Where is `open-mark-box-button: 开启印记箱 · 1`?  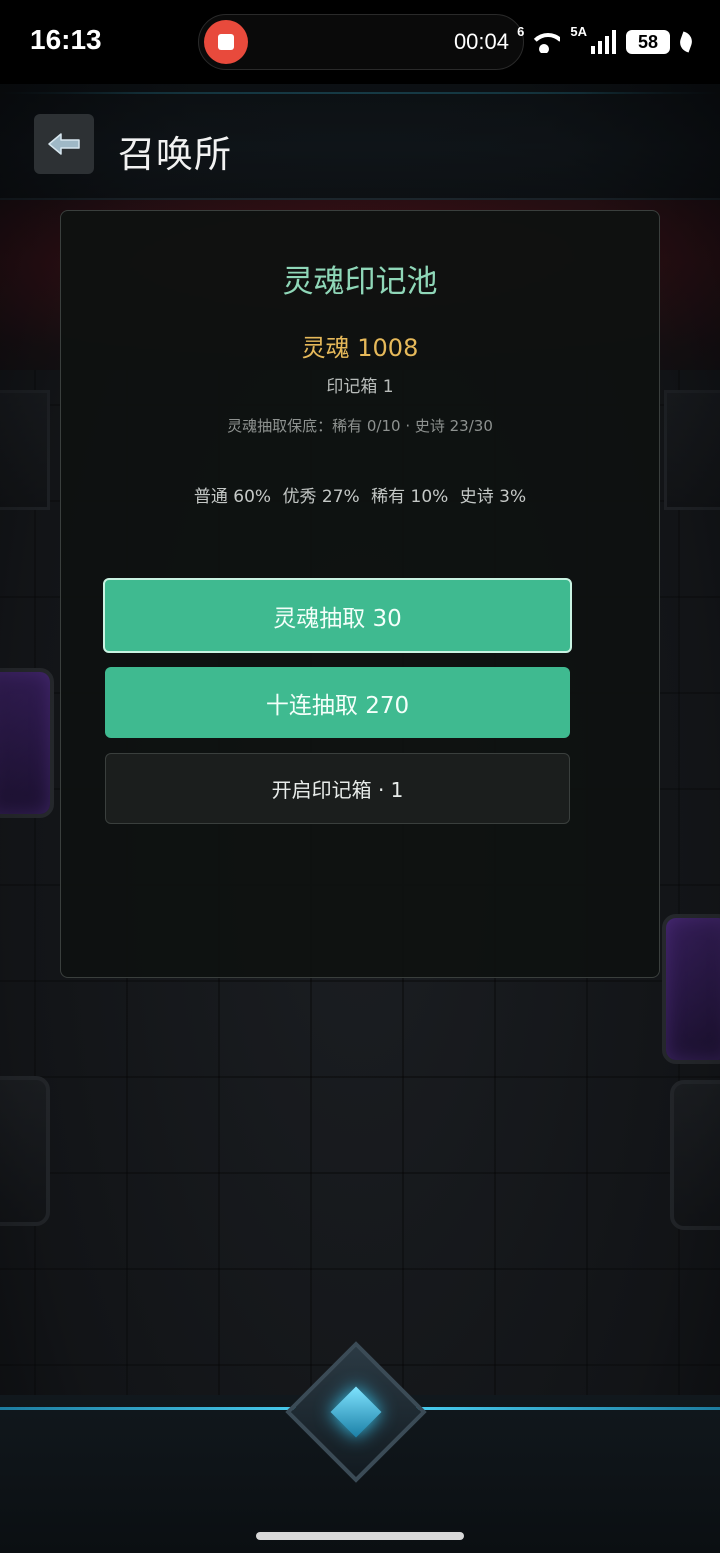
open-mark-box-button: 开启印记箱 · 1 is located at coordinates (337, 788).